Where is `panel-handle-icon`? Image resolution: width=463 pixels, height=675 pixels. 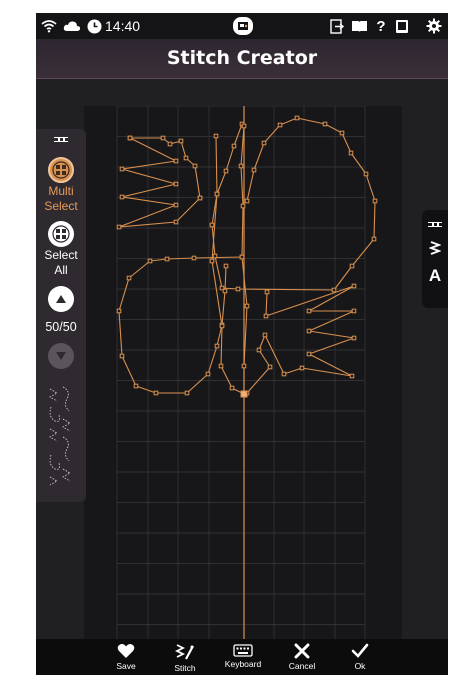 panel-handle-icon is located at coordinates (61, 139).